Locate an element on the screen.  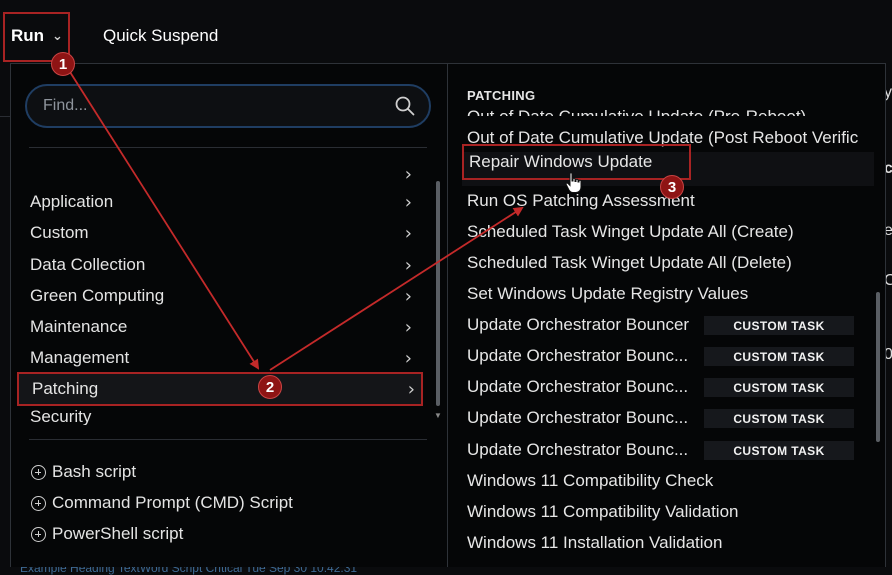
category-label: Custom is located at coordinates (59, 232).